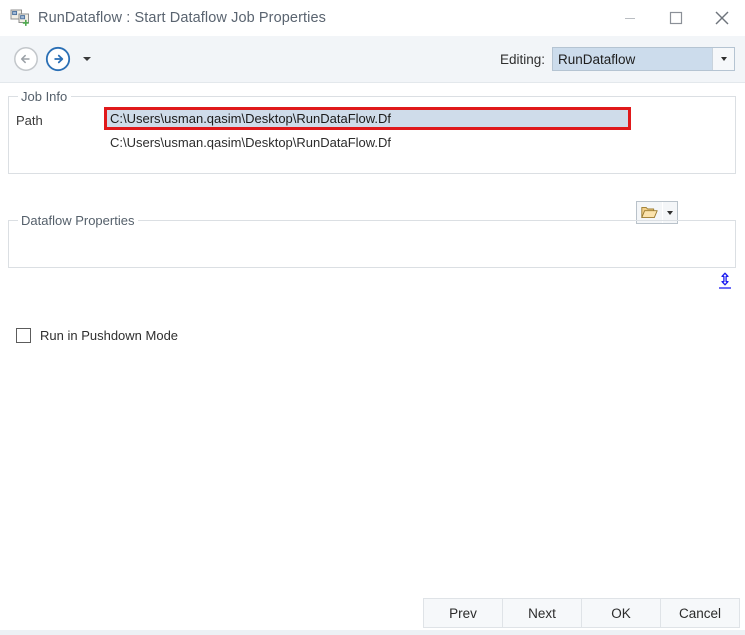 This screenshot has width=745, height=635. I want to click on editing-combobox-value: RunDataflow, so click(597, 59).